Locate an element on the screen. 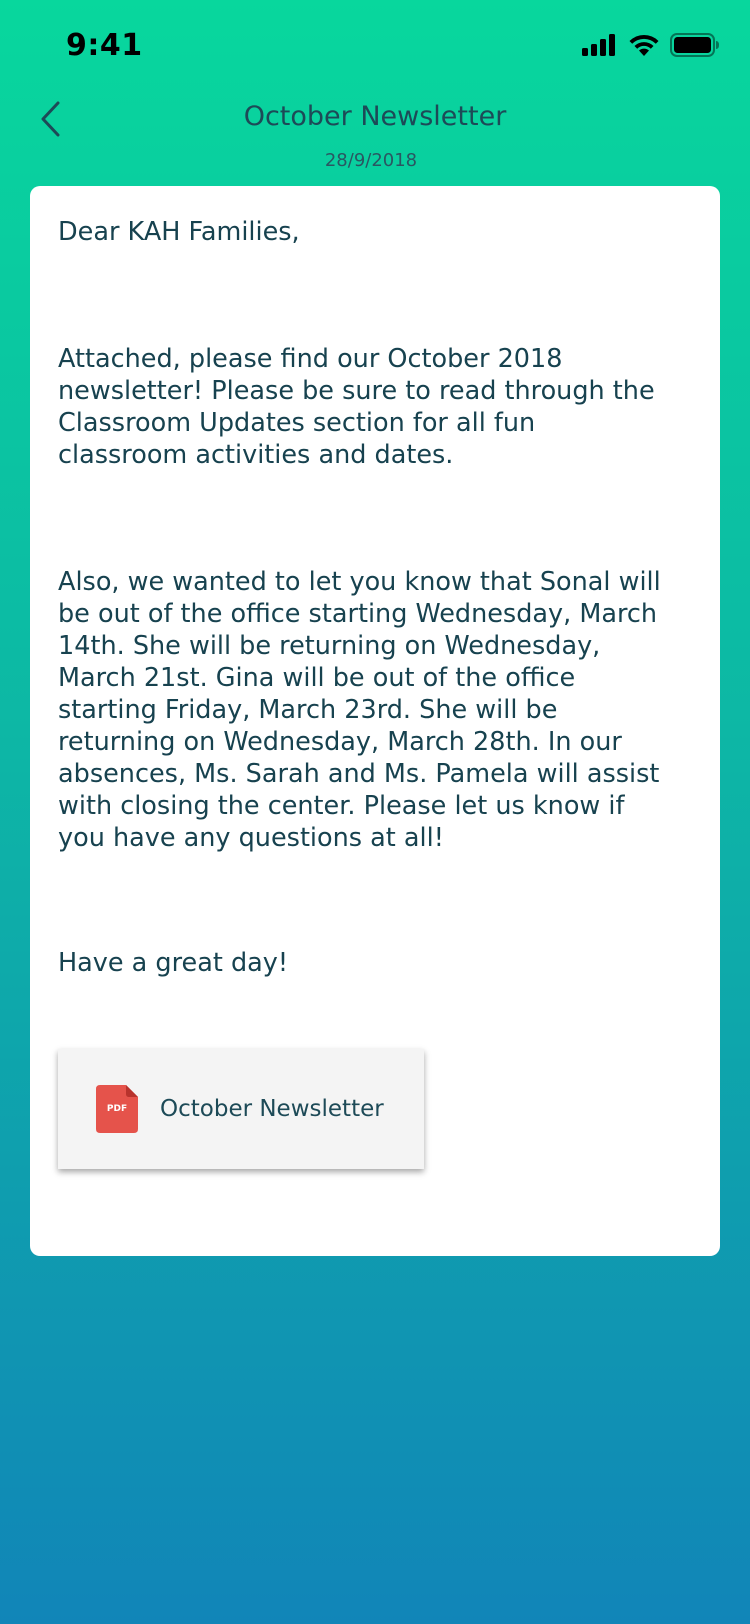 The width and height of the screenshot is (750, 1624). pdf-icon-label: PDF is located at coordinates (117, 1109).